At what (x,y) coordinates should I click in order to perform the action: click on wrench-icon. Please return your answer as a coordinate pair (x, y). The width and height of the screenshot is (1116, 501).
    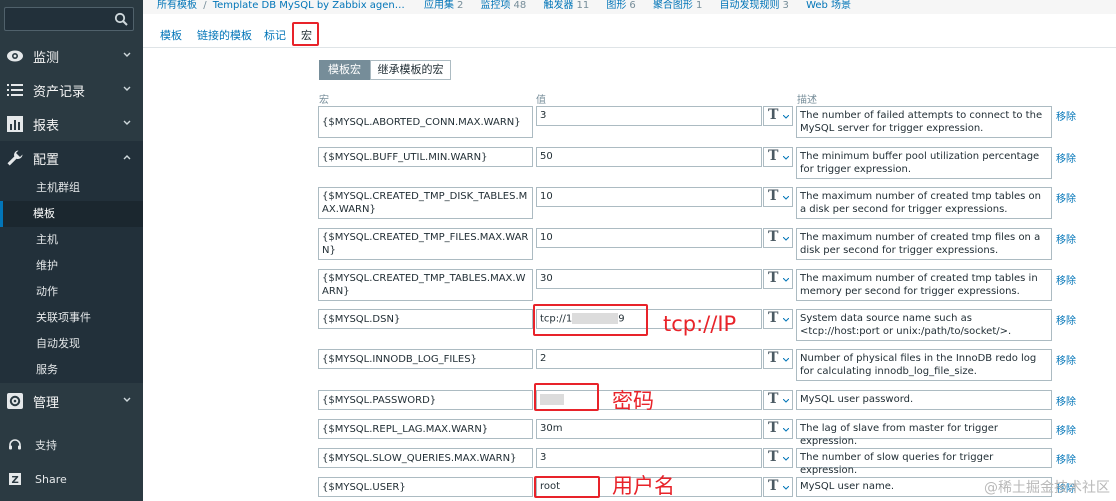
    Looking at the image, I should click on (15, 158).